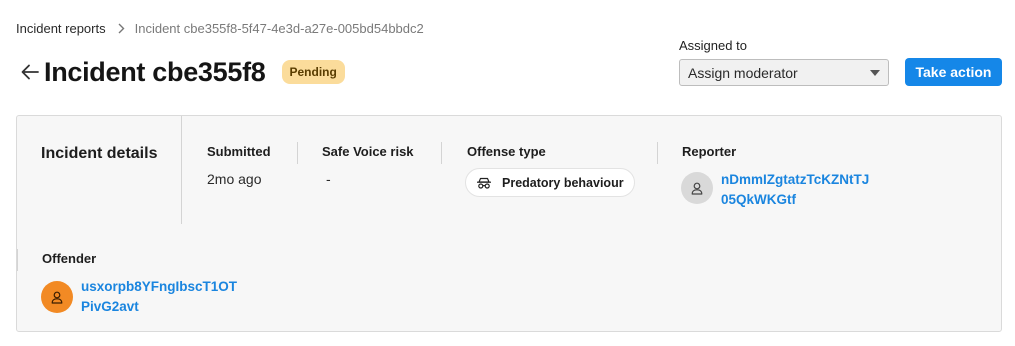  What do you see at coordinates (99, 153) in the screenshot?
I see `incident-details-heading: Incident details` at bounding box center [99, 153].